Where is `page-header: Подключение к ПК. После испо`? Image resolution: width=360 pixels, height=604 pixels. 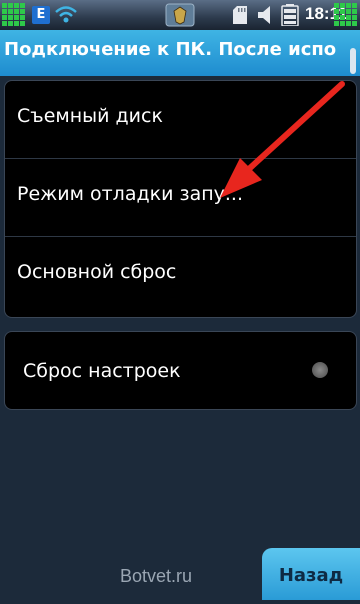 page-header: Подключение к ПК. После испо is located at coordinates (180, 53).